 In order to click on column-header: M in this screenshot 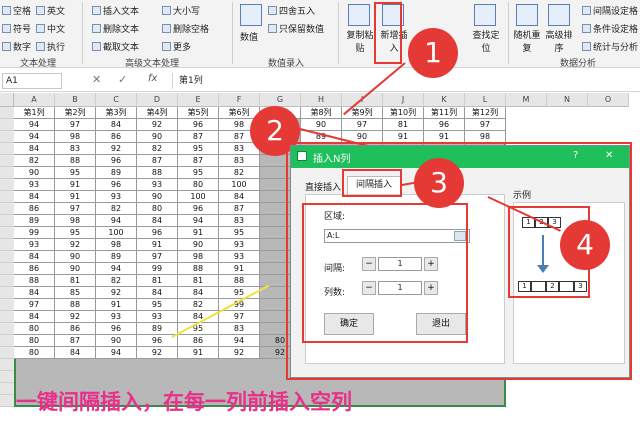, I will do `click(526, 100)`.